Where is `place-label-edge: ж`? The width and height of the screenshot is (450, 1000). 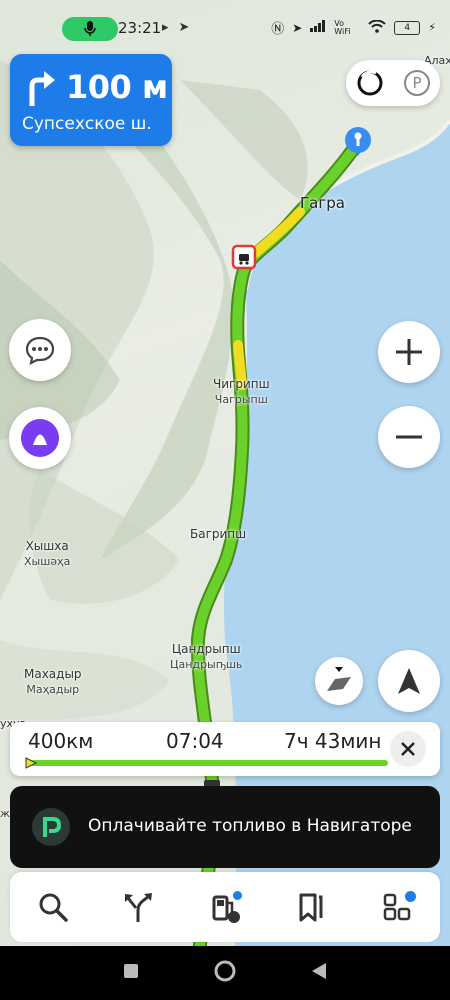
place-label-edge: ж is located at coordinates (5, 813).